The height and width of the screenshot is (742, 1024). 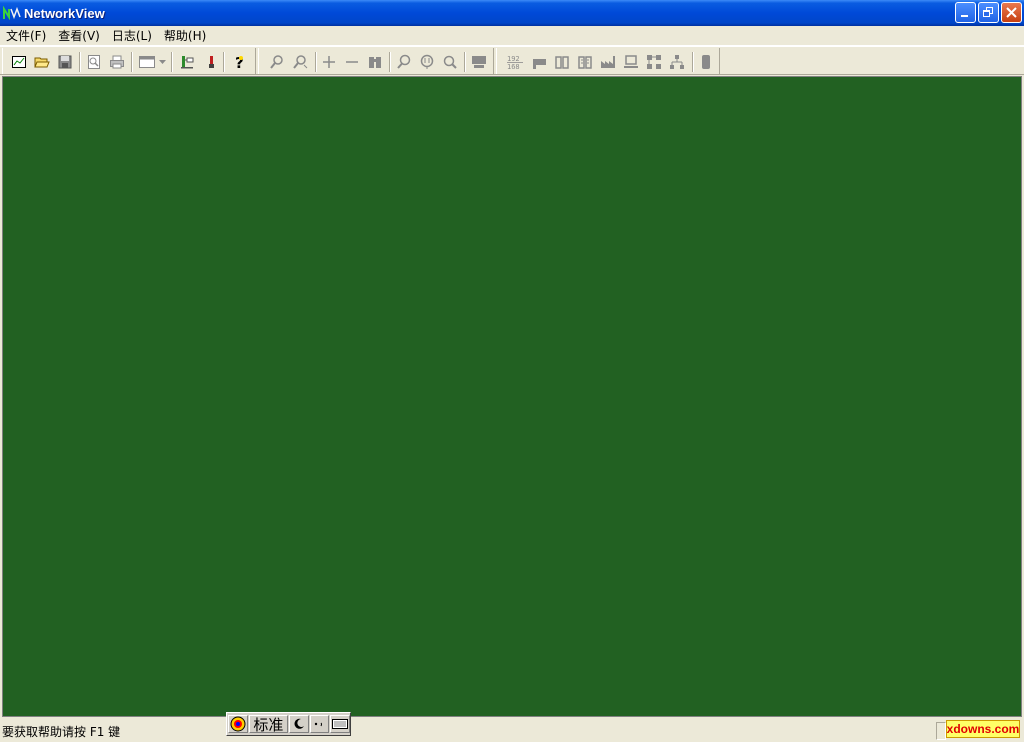 I want to click on window-layout-dropdown, so click(x=162, y=62).